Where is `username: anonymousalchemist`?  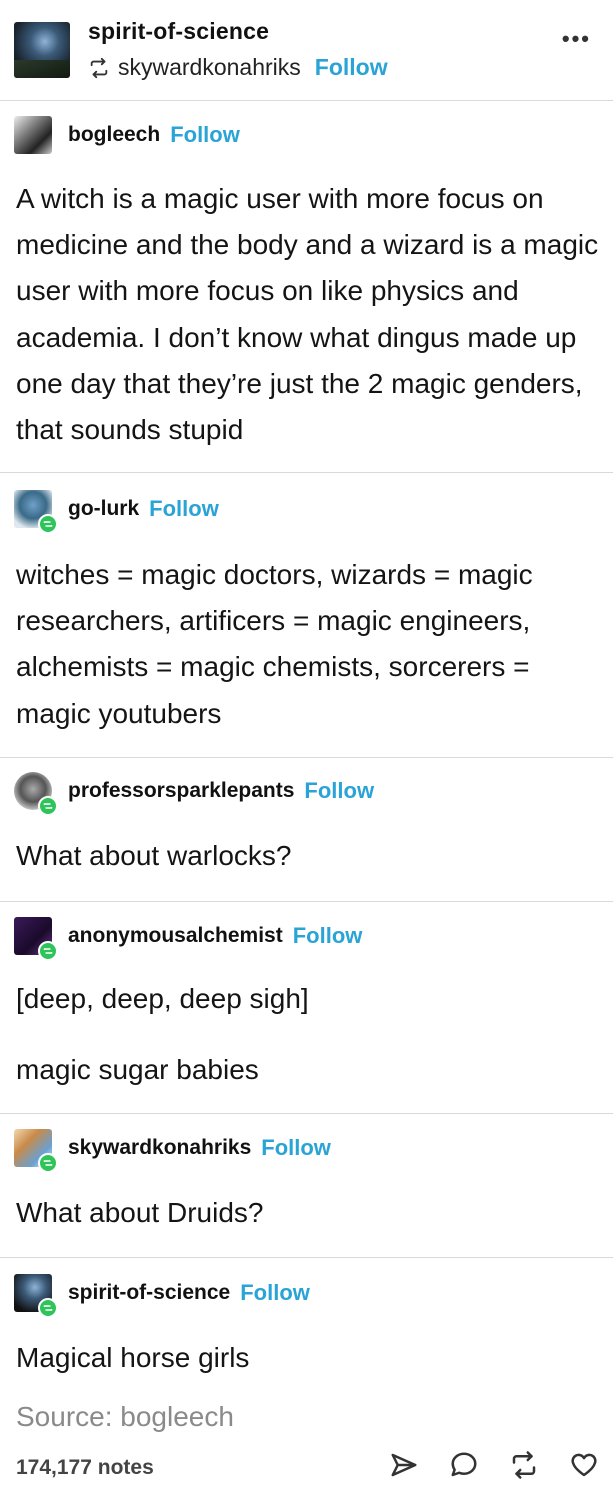
username: anonymousalchemist is located at coordinates (175, 936).